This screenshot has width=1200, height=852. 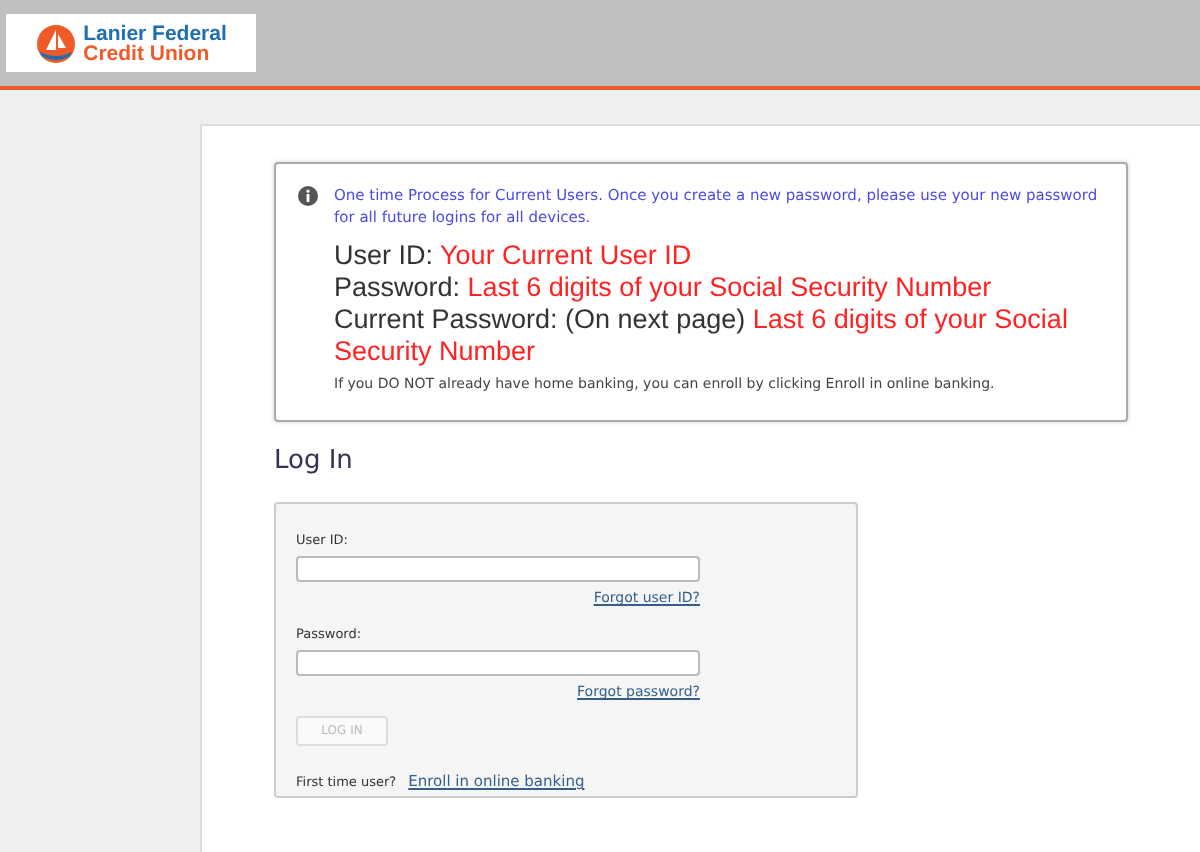 What do you see at coordinates (702, 336) in the screenshot?
I see `notice-line: Current Password: (On next page) Last 6 digits of your Social Security Number` at bounding box center [702, 336].